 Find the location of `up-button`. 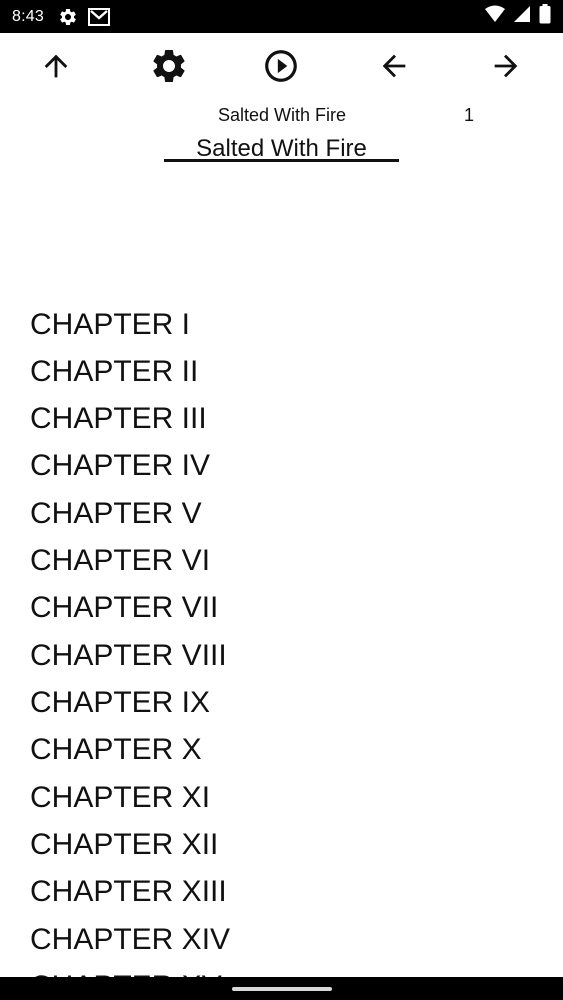

up-button is located at coordinates (56, 68).